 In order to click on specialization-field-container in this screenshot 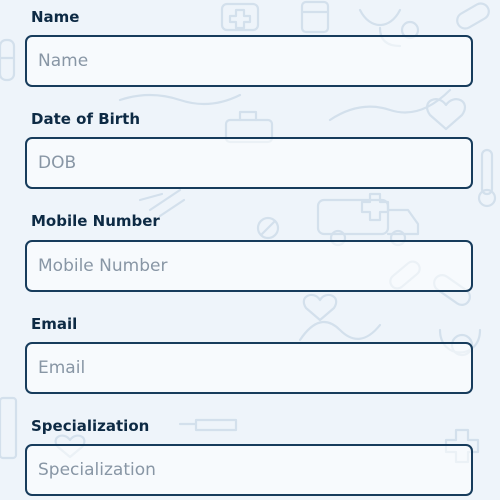, I will do `click(249, 470)`.